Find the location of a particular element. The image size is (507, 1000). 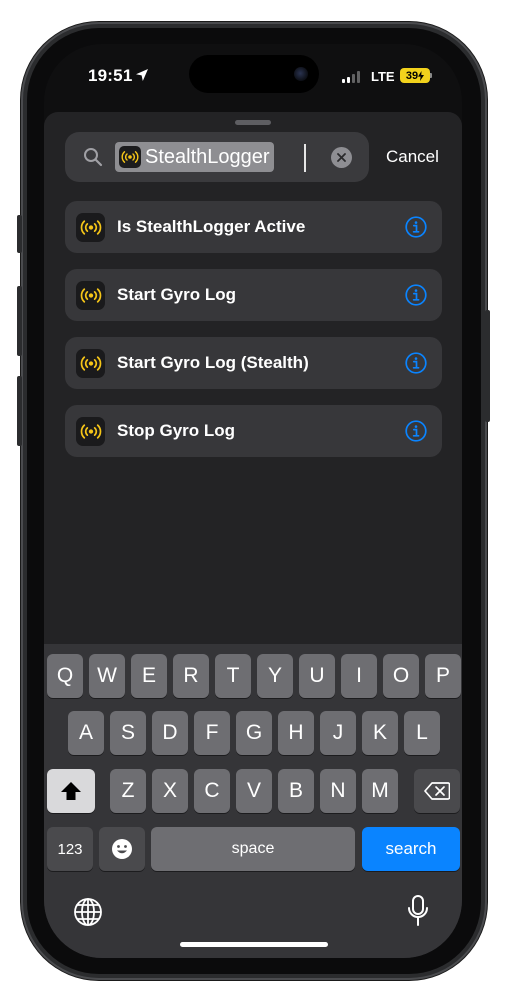

key-x: X is located at coordinates (170, 791).